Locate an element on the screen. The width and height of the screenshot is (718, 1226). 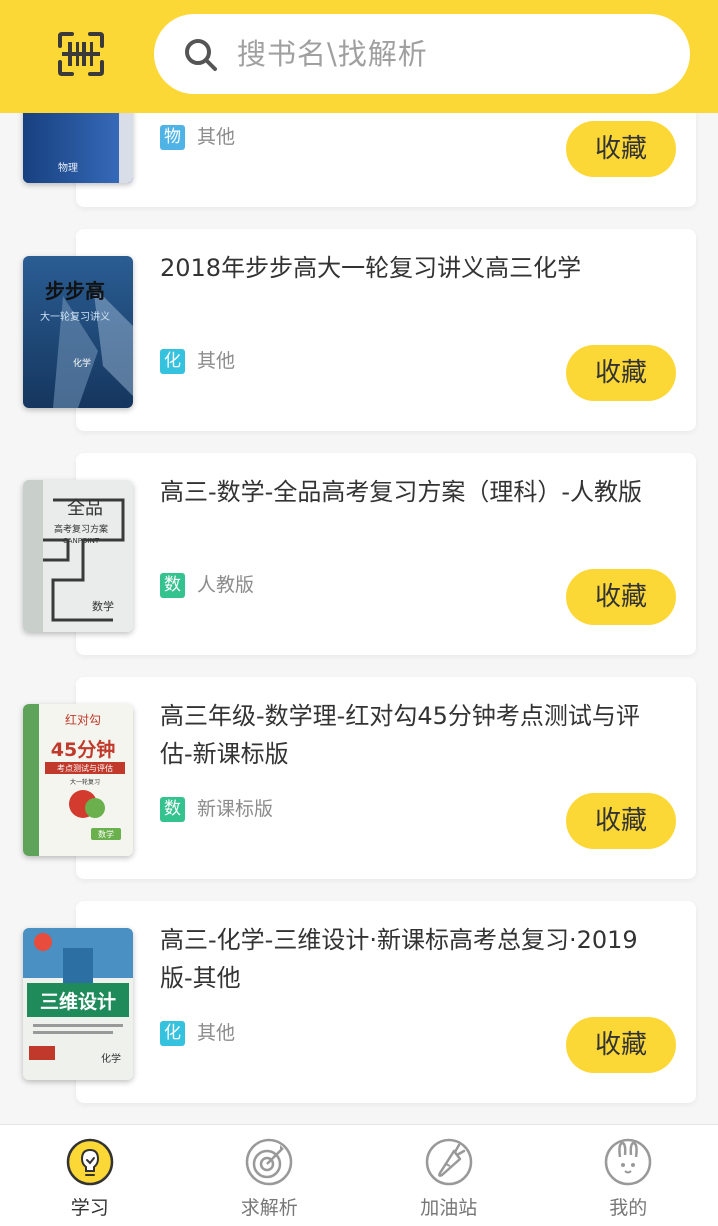
cover-brand: 全品 is located at coordinates (85, 508).